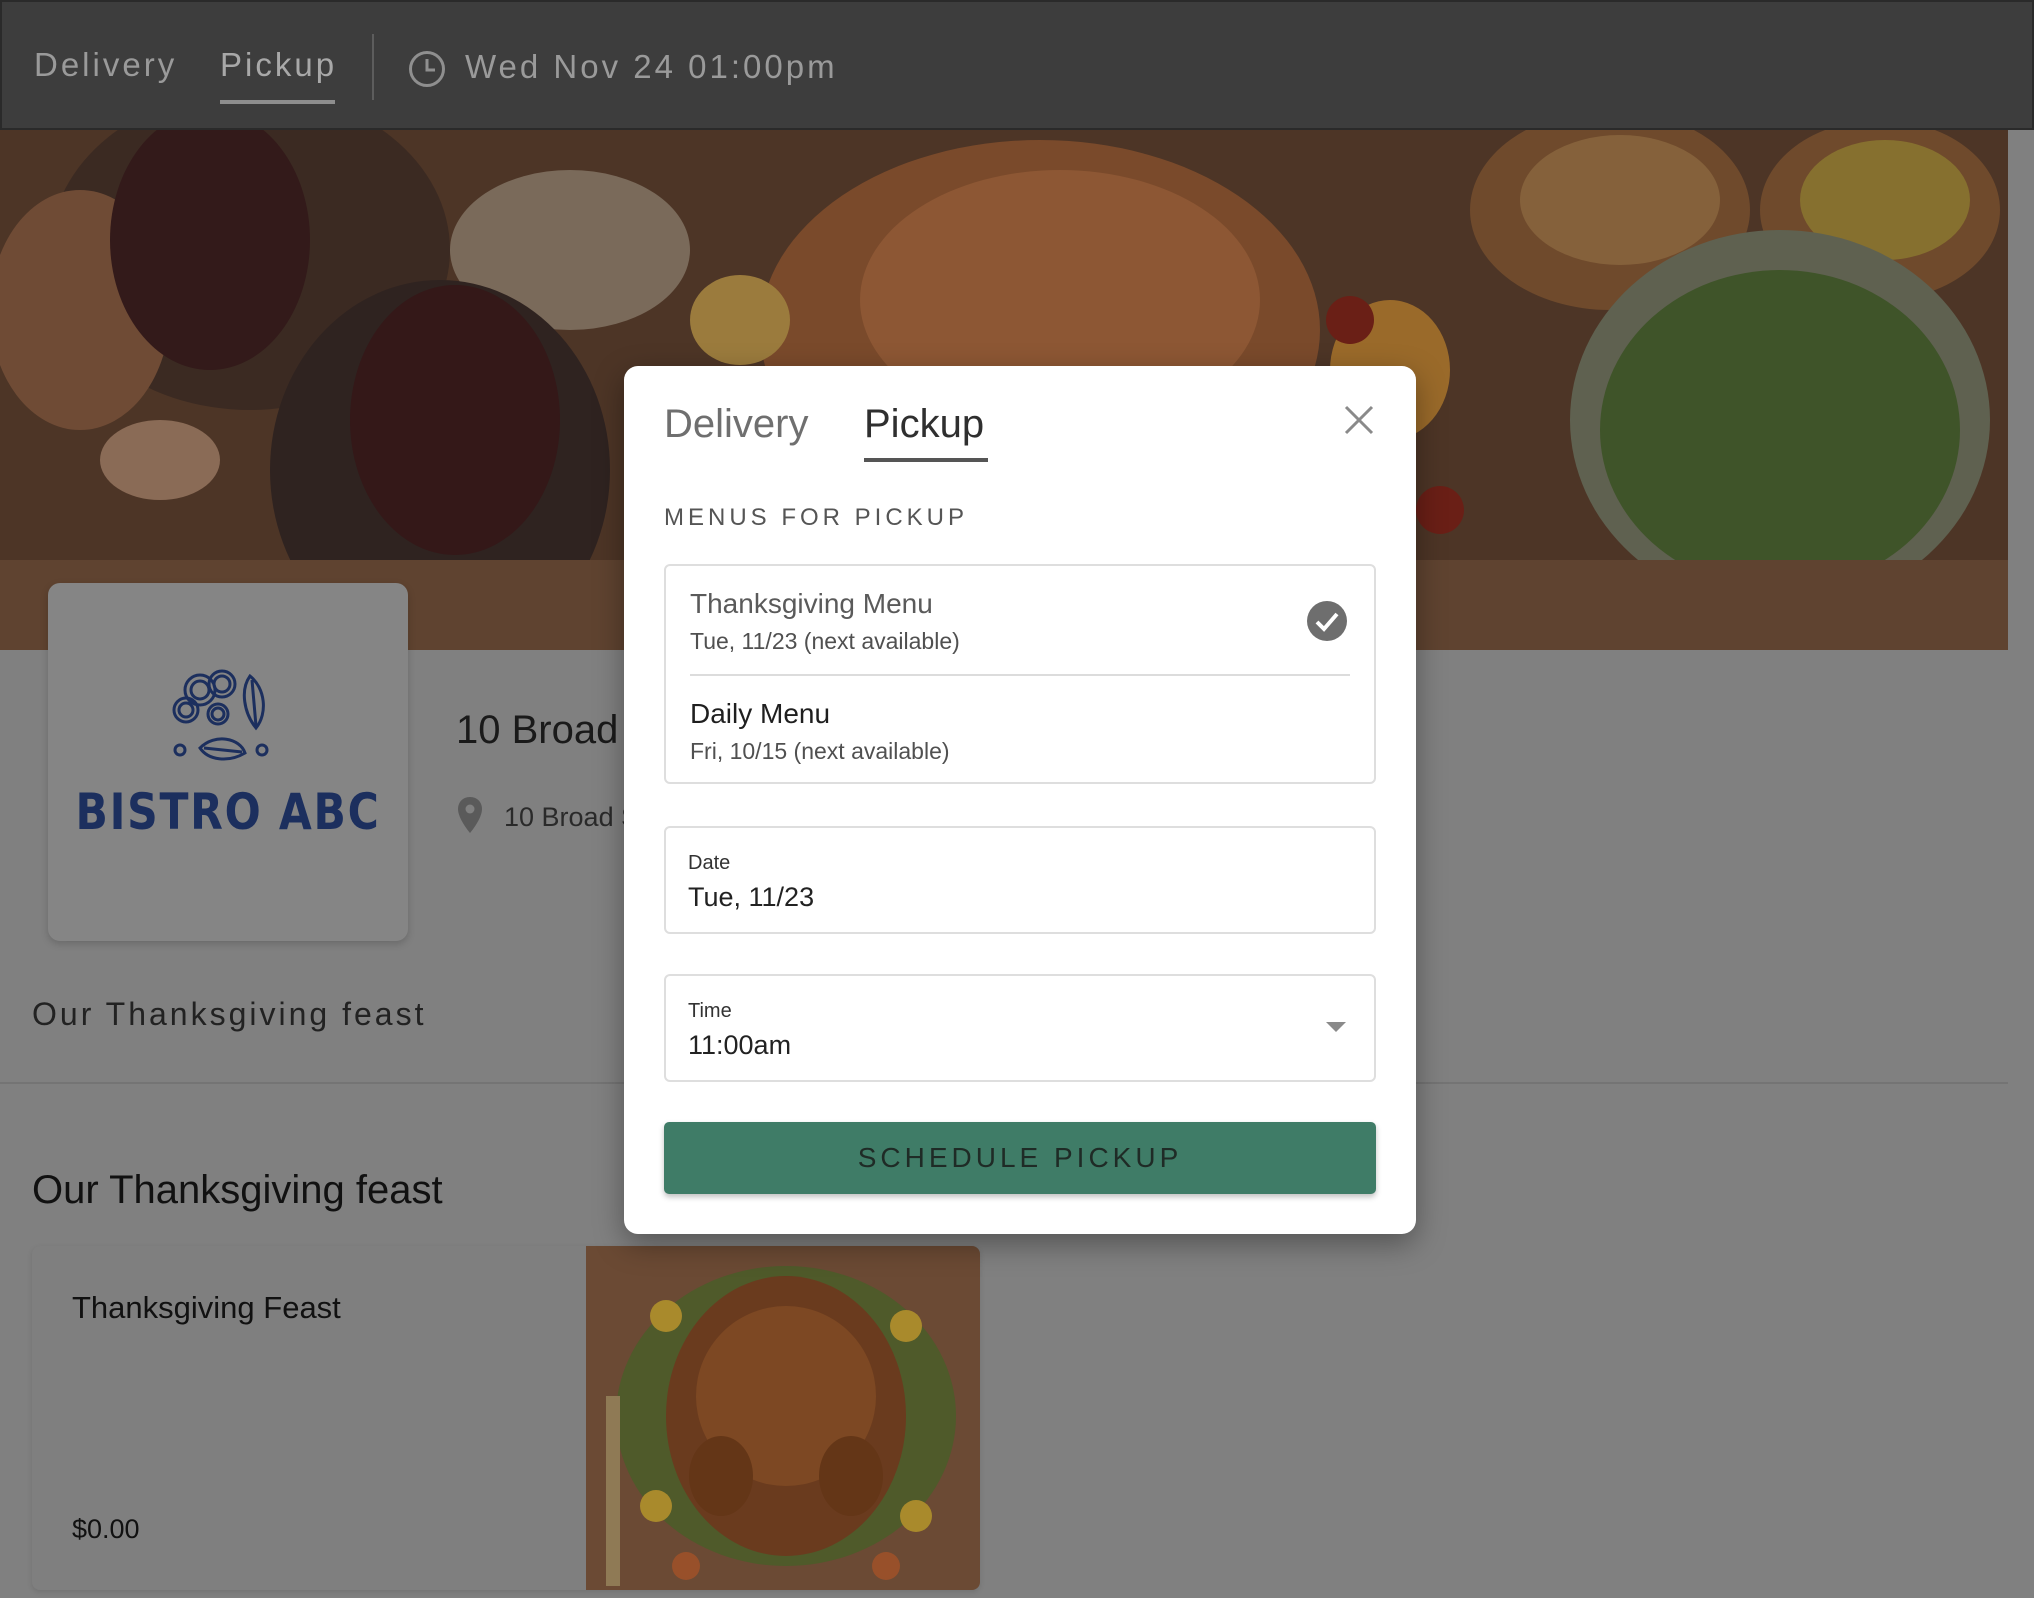 This screenshot has height=1598, width=2034. Describe the element at coordinates (751, 897) in the screenshot. I see `date-field-value: Tue, 11/23` at that location.